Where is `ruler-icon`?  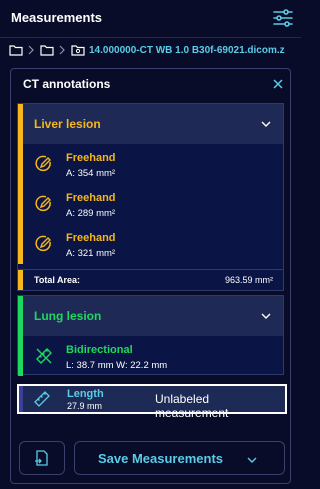 ruler-icon is located at coordinates (42, 399).